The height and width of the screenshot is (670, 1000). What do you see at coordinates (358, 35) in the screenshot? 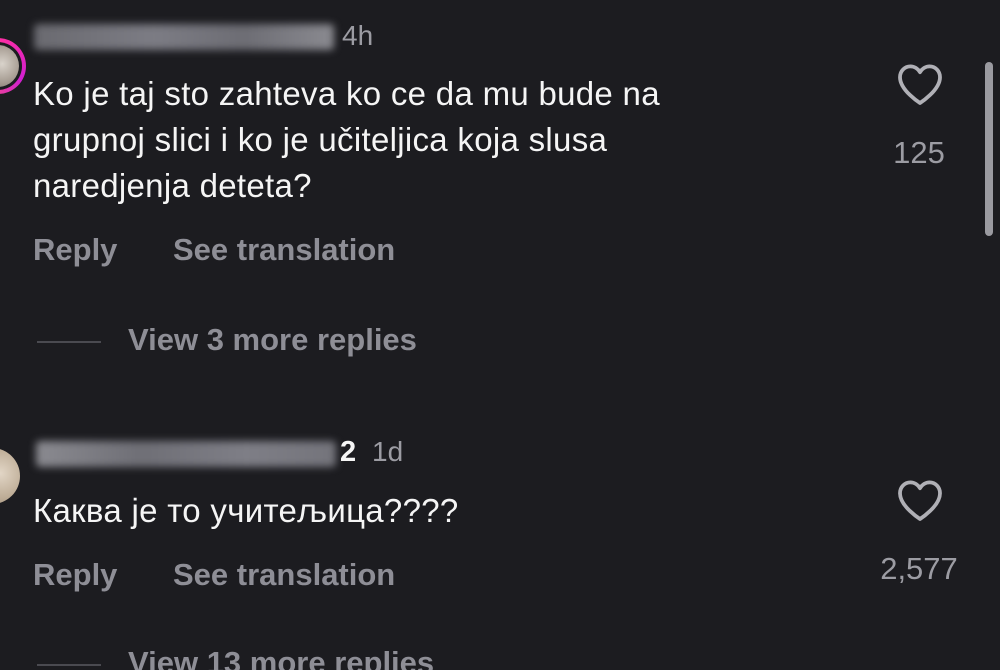
I see `comment-time: 4h` at bounding box center [358, 35].